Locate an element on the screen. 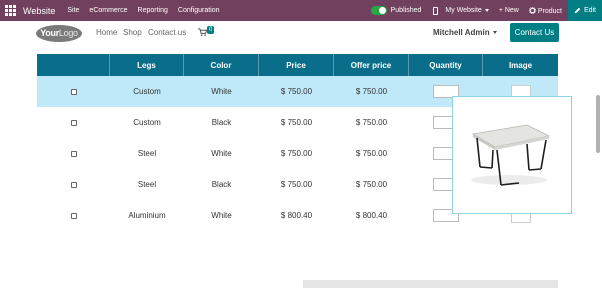 The image size is (602, 288). table-product-image is located at coordinates (511, 155).